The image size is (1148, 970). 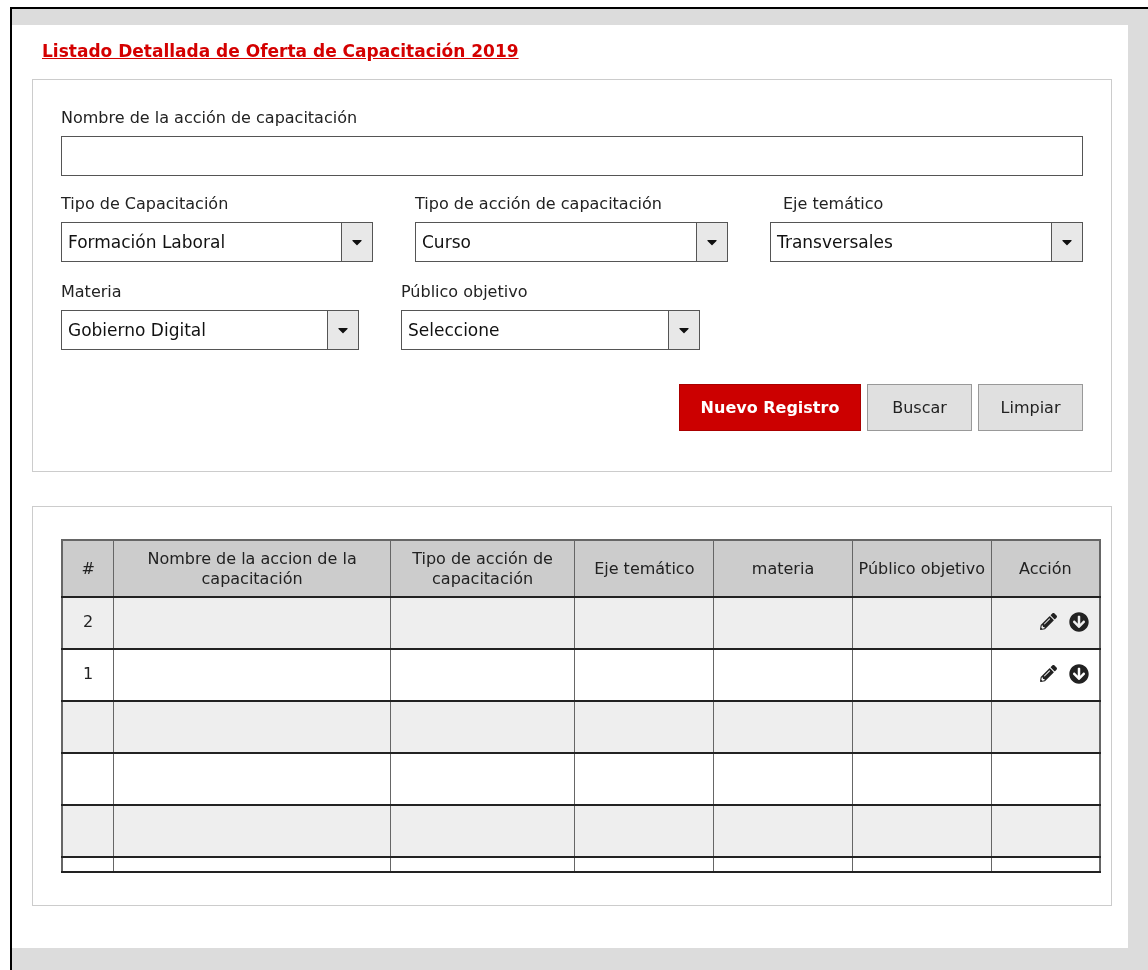 I want to click on dropdown: Curso, so click(x=571, y=242).